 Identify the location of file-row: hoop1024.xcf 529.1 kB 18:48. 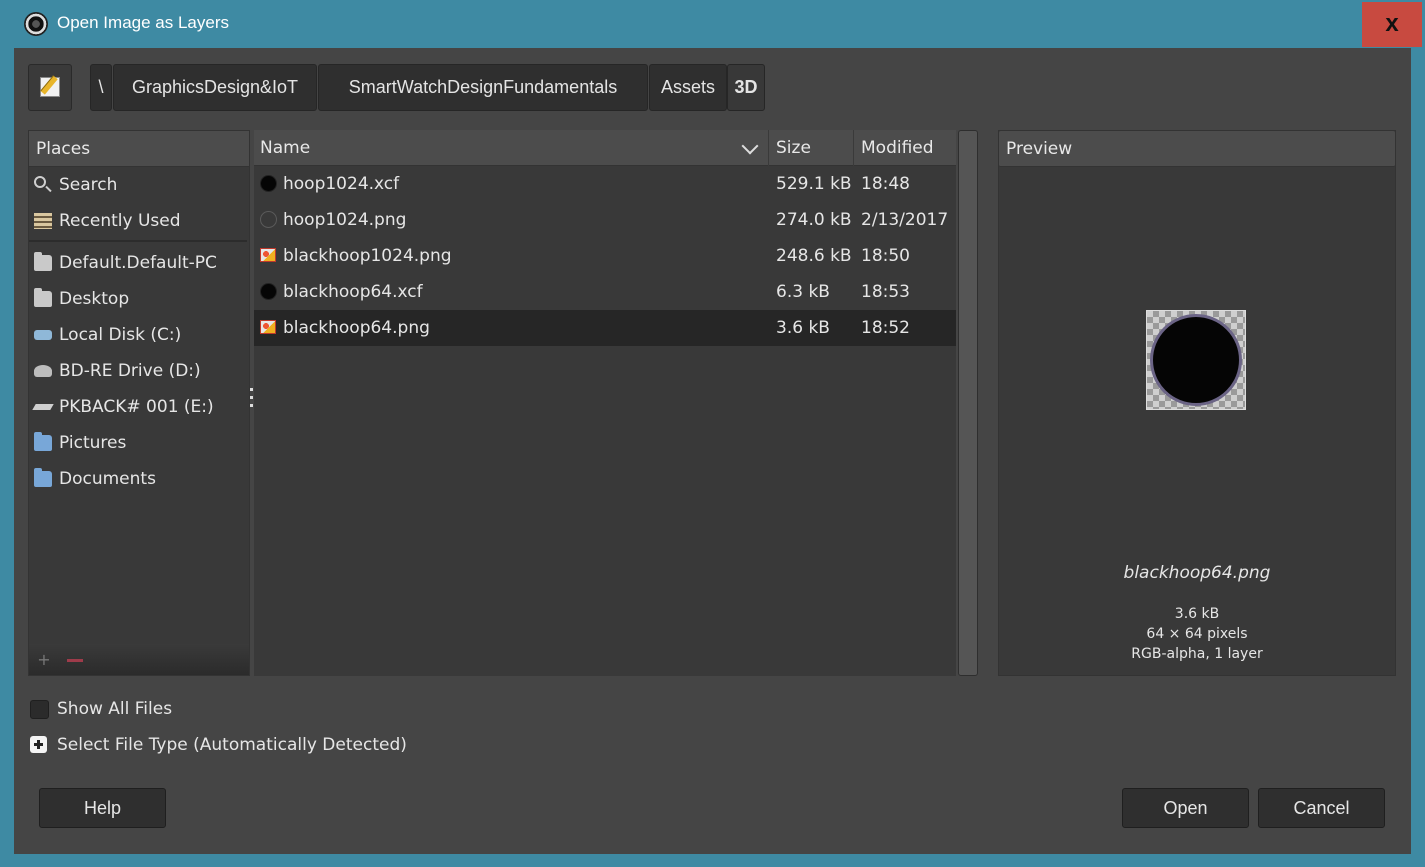
(605, 184).